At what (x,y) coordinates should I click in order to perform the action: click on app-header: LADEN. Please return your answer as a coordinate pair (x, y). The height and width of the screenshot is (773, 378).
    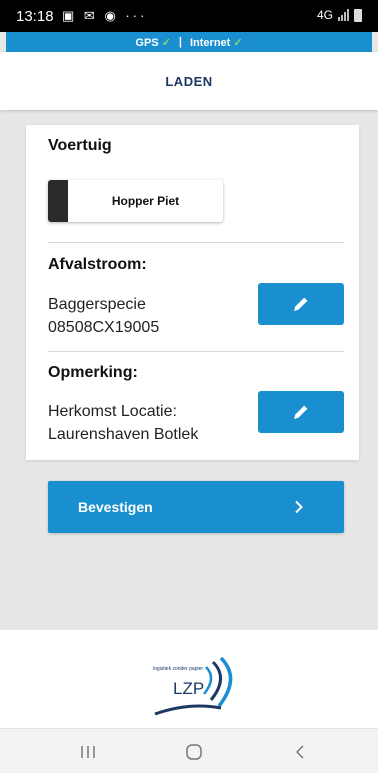
    Looking at the image, I should click on (189, 81).